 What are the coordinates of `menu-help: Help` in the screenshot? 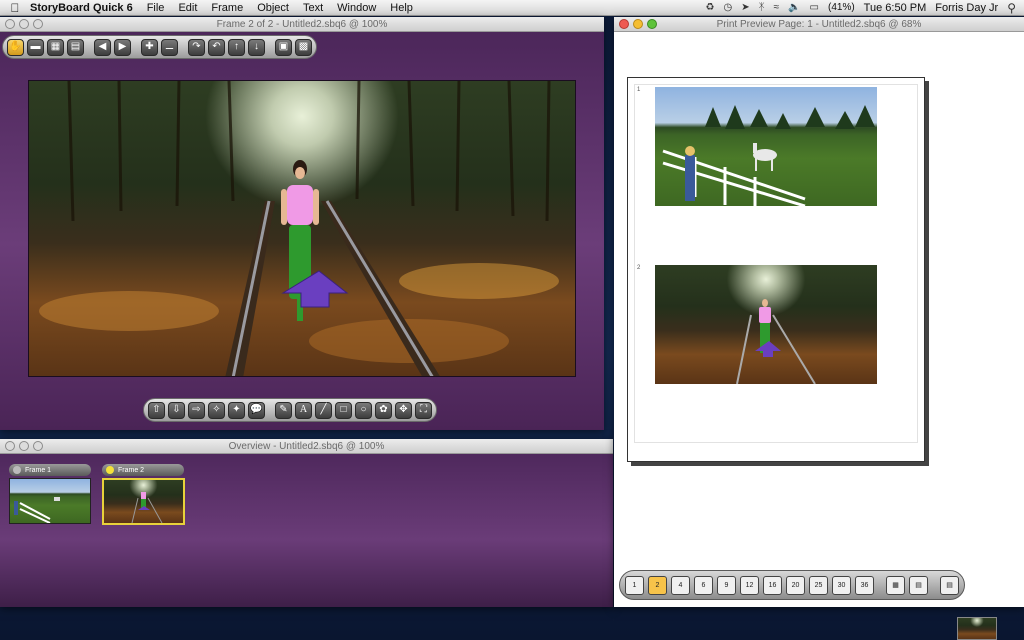 It's located at (401, 8).